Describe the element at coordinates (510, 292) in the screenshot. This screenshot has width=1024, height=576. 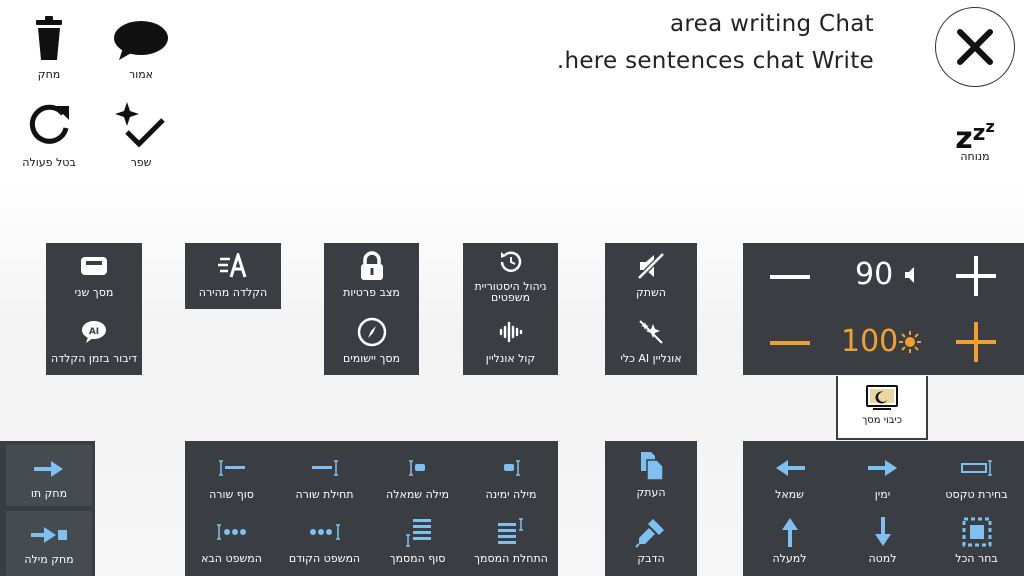
I see `sentence-history-label: ניהול היסטוריית משפטים` at that location.